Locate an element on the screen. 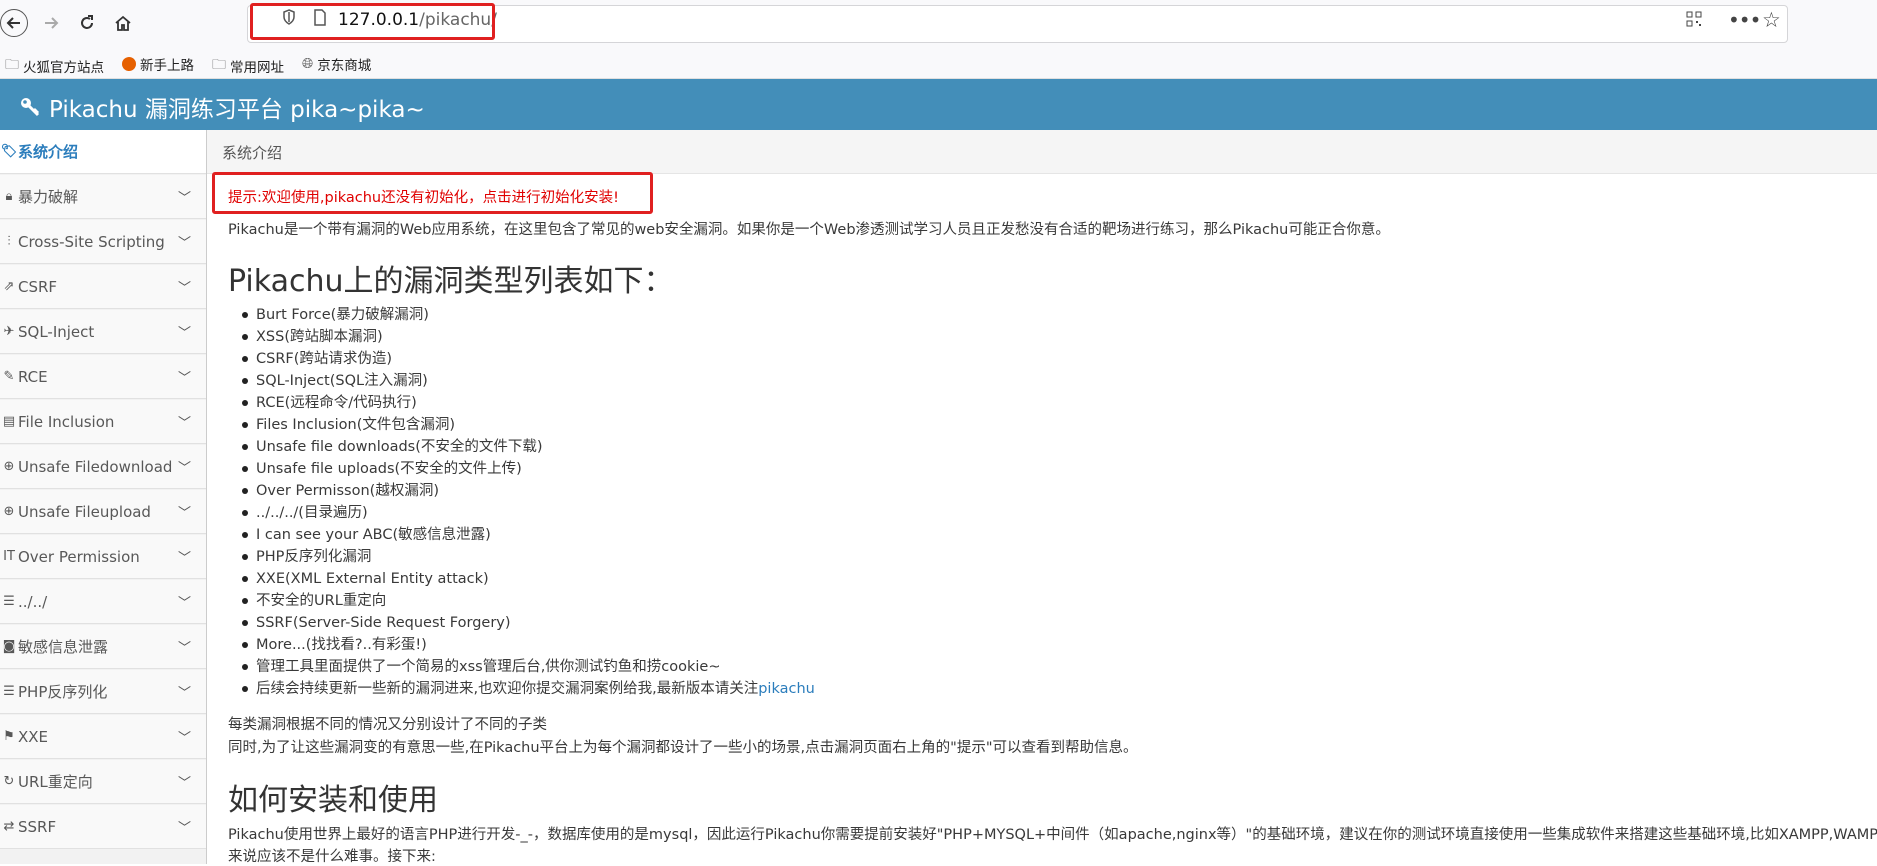 This screenshot has width=1877, height=866. list-item: XXE(XML External Entity attack) is located at coordinates (521, 579).